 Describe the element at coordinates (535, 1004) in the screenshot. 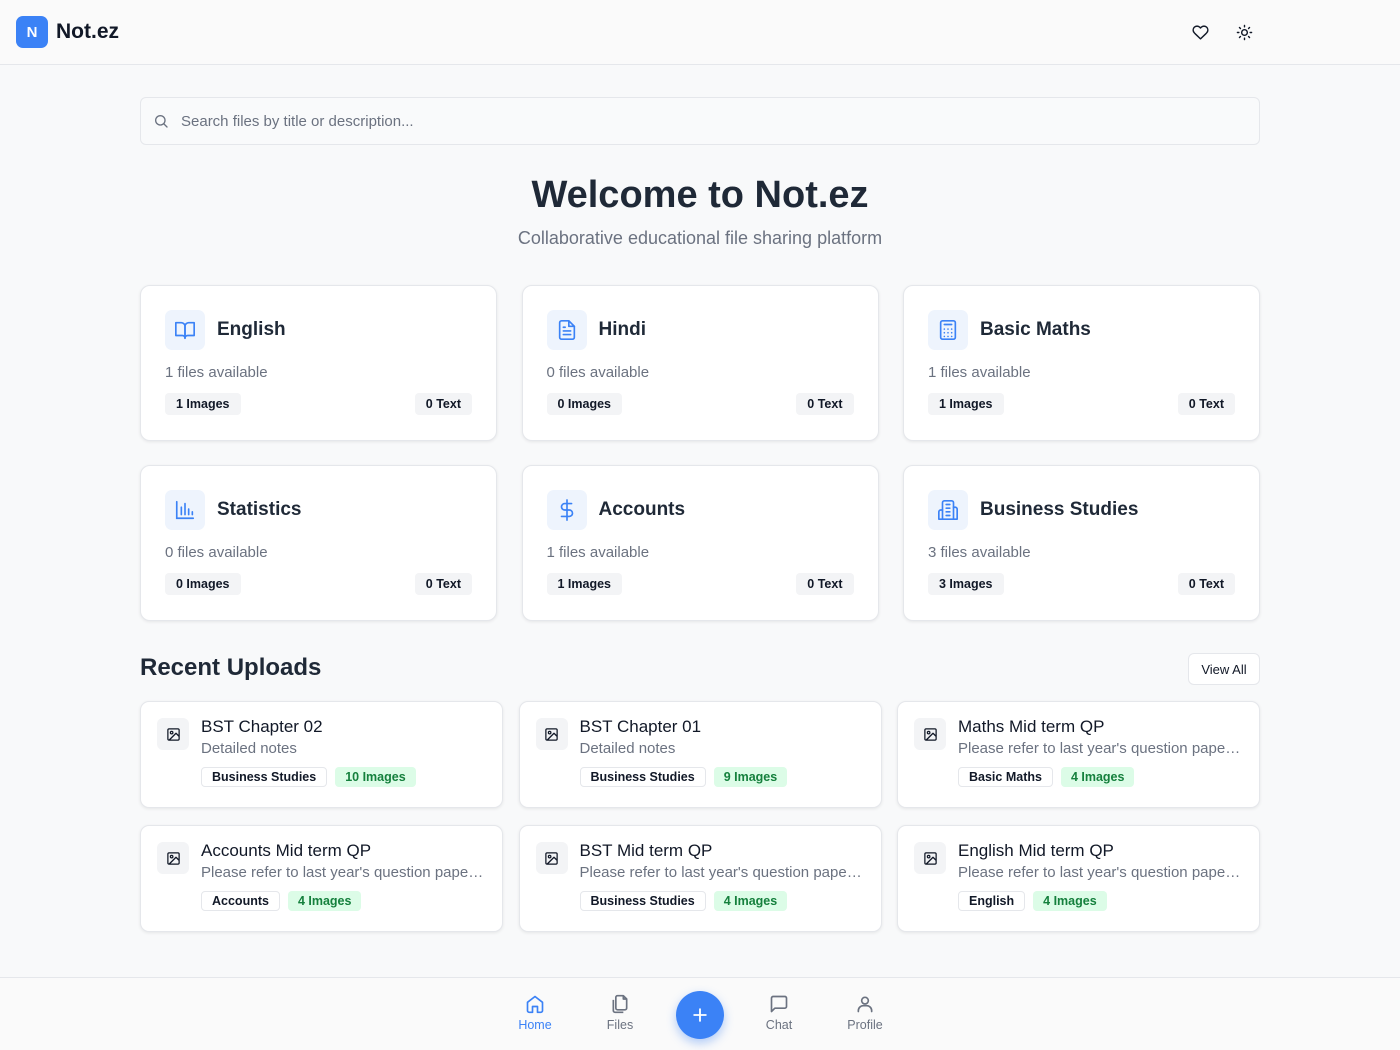

I see `home-icon` at that location.